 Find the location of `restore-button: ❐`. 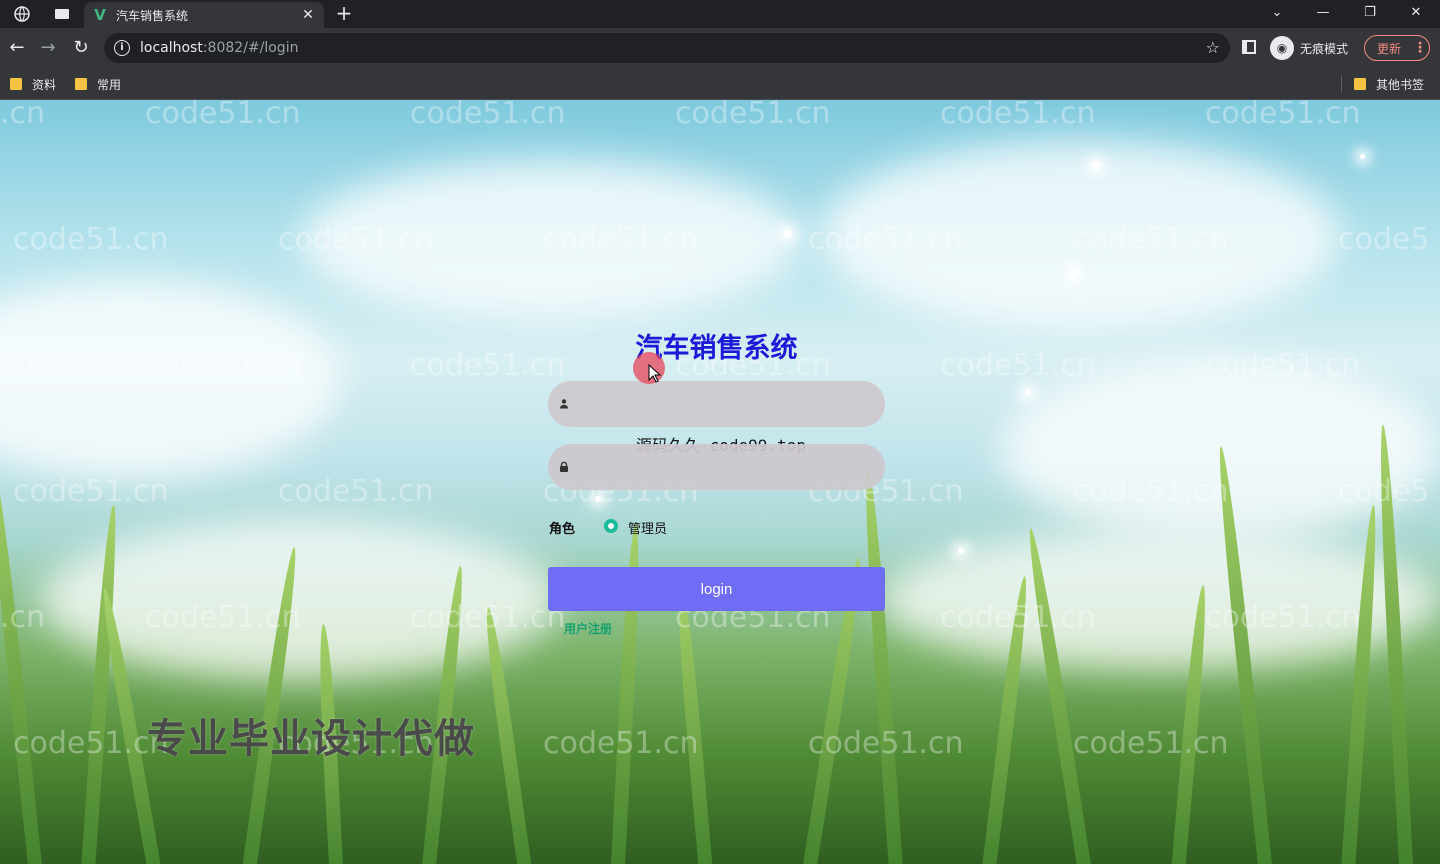

restore-button: ❐ is located at coordinates (1370, 13).